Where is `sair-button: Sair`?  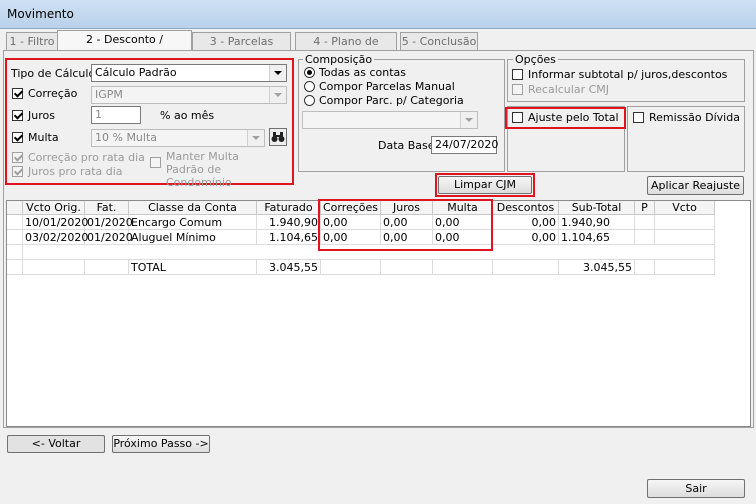 sair-button: Sair is located at coordinates (696, 488).